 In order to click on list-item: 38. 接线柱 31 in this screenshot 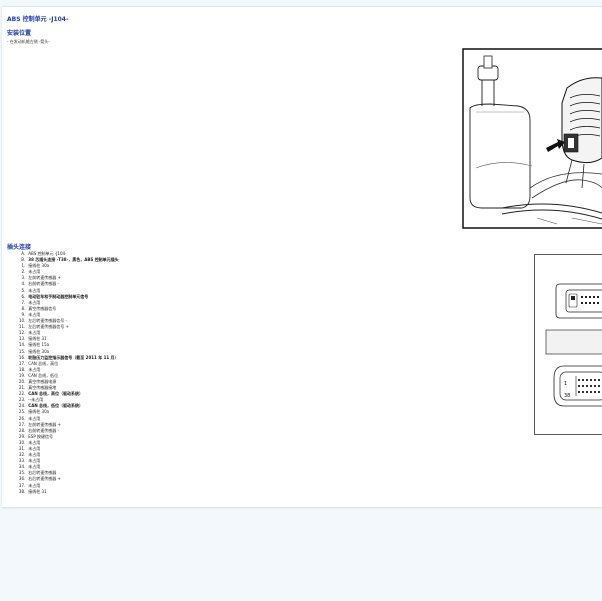, I will do `click(32, 491)`.